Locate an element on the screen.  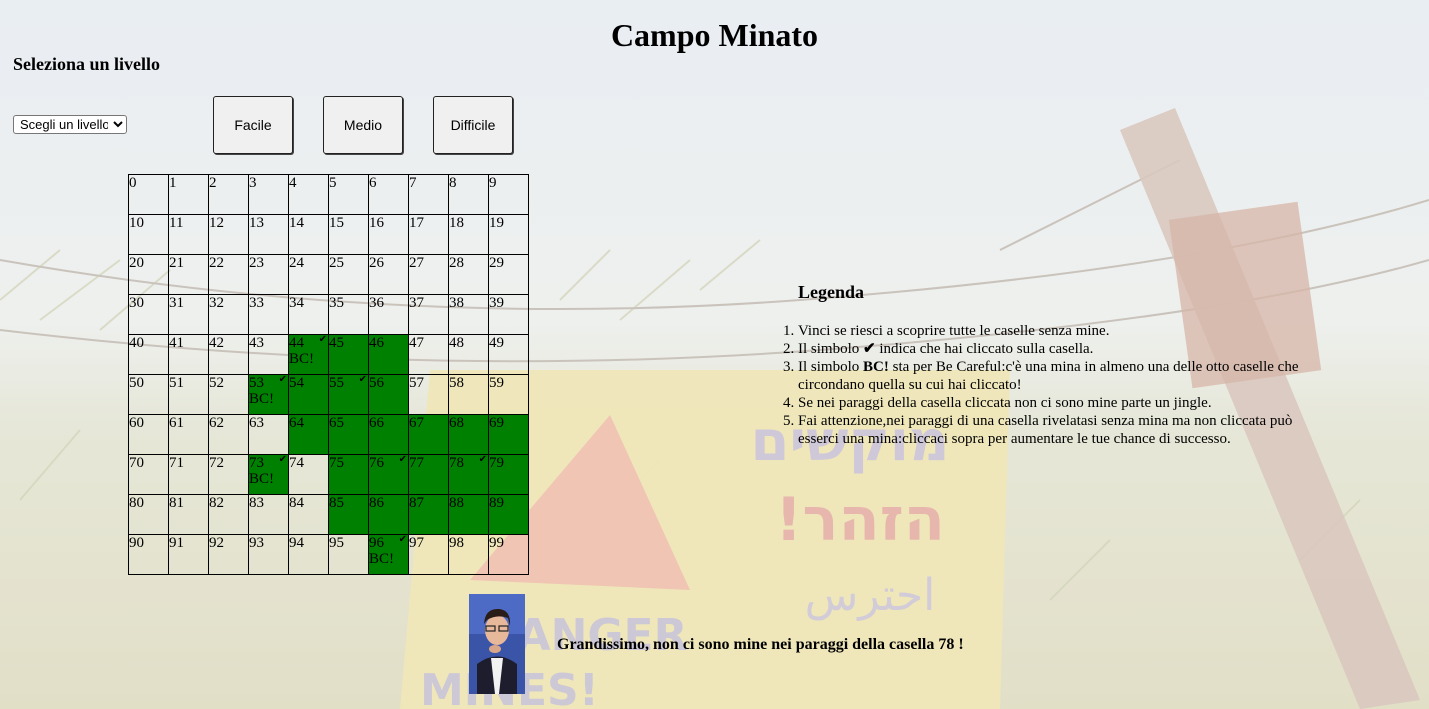
grid-cell: 80 is located at coordinates (148, 514).